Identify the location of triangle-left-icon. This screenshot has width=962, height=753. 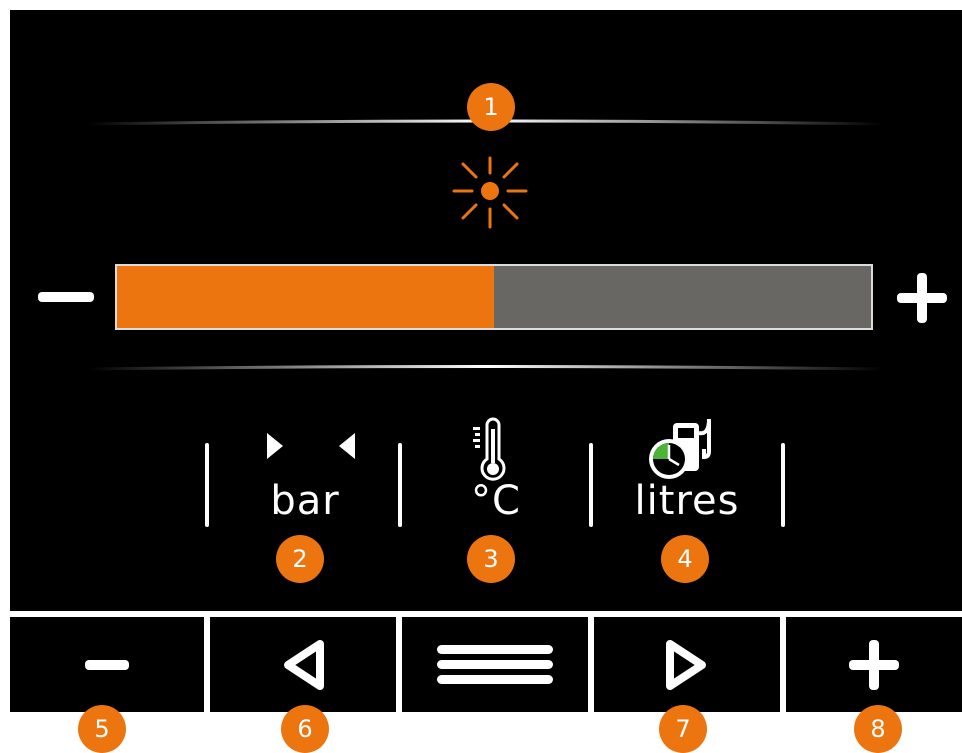
(304, 664).